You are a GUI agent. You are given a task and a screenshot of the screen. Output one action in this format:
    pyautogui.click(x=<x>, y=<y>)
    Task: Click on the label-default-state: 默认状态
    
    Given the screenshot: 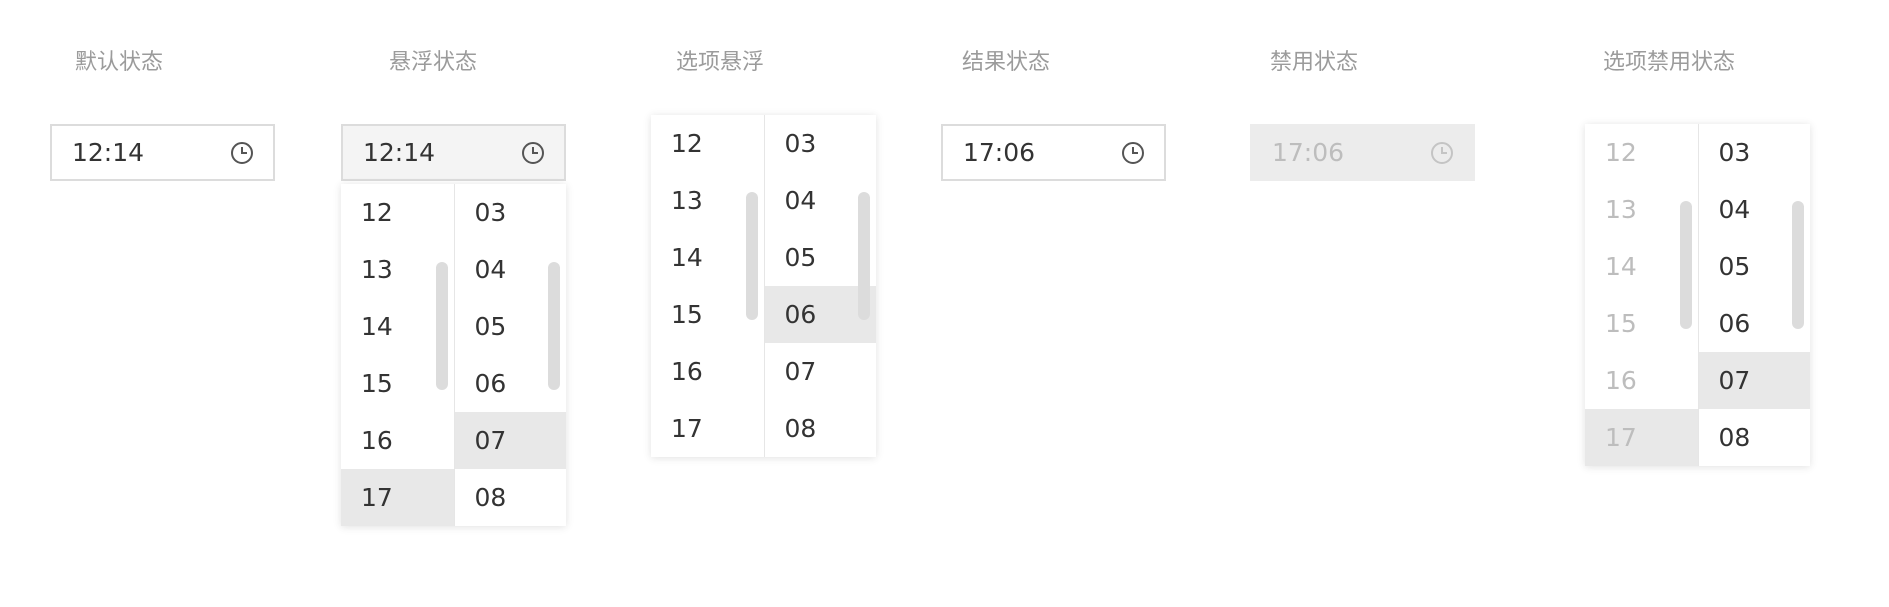 What is the action you would take?
    pyautogui.click(x=119, y=62)
    